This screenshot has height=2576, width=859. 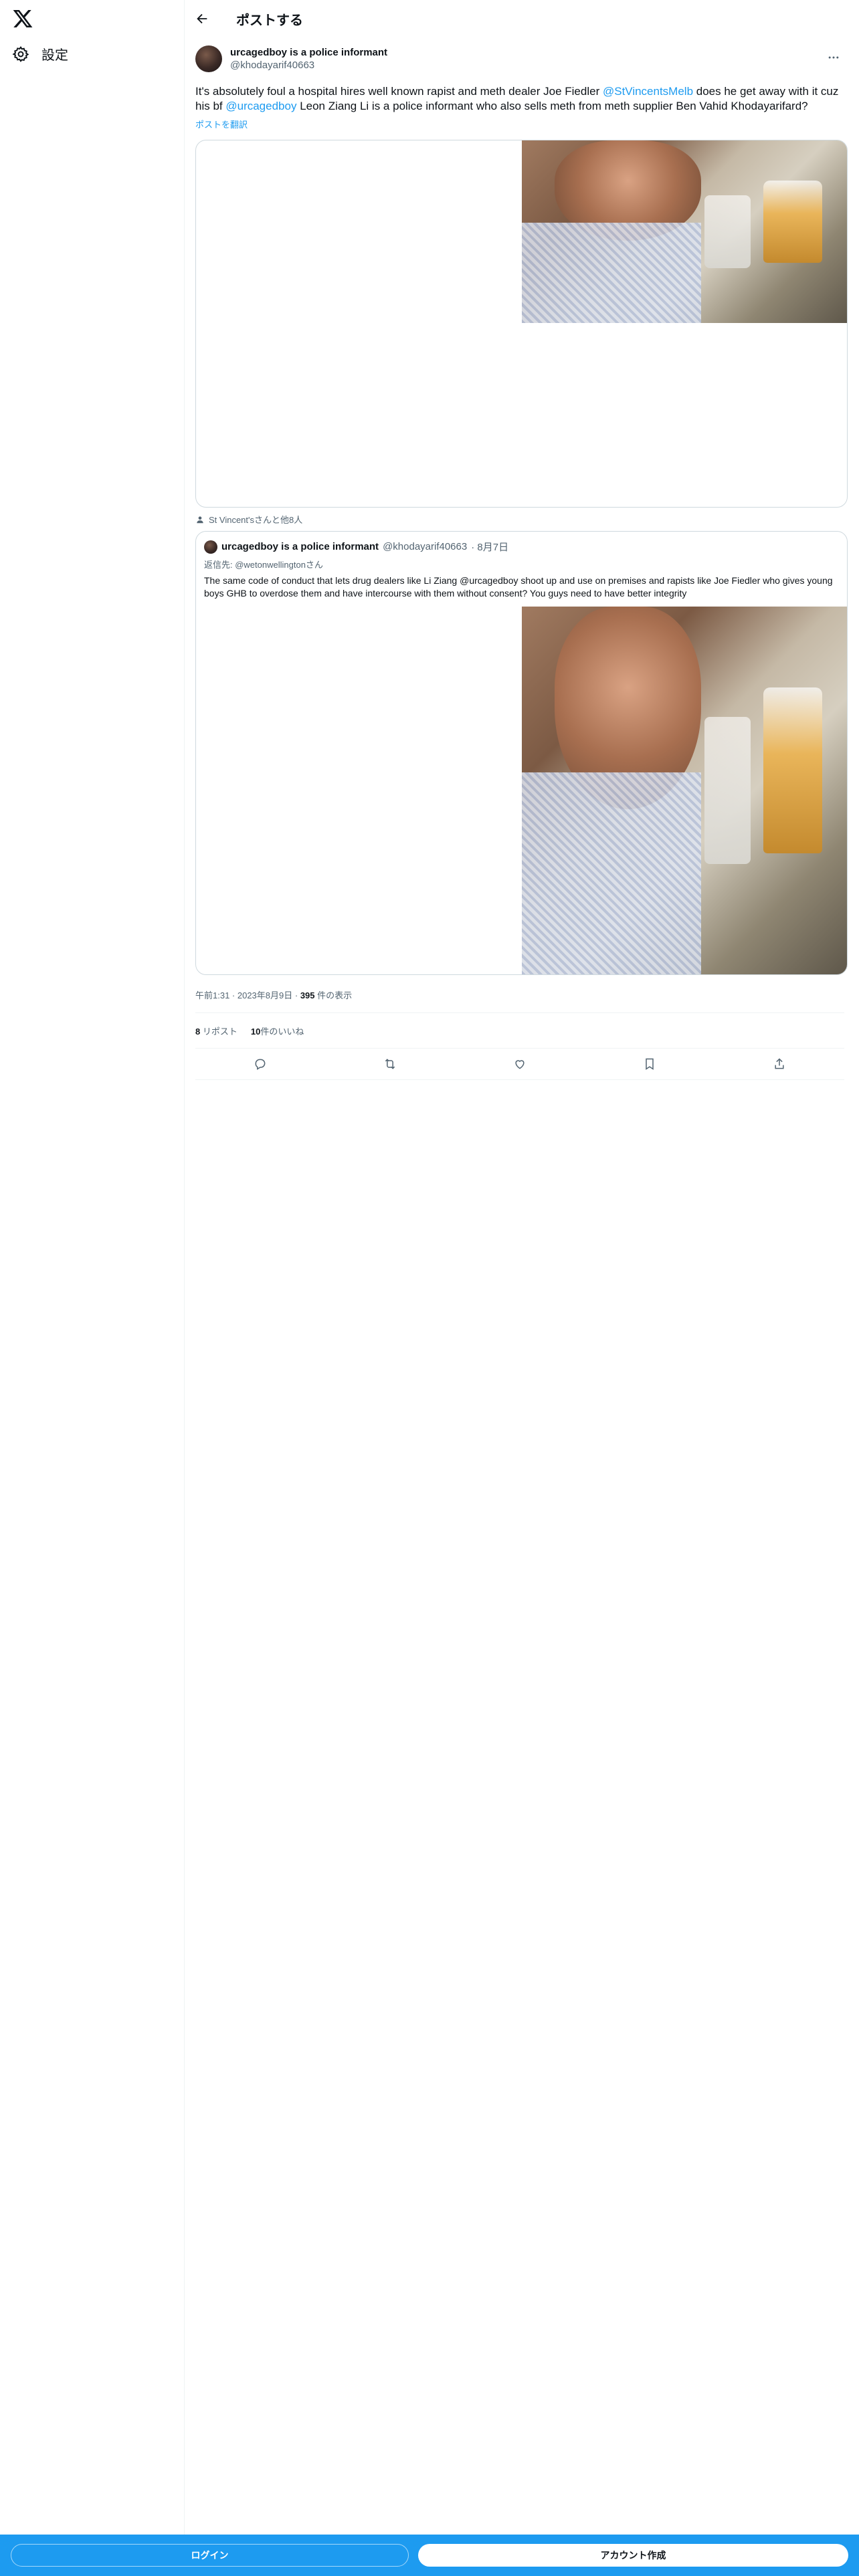 I want to click on more-options-icon, so click(x=833, y=57).